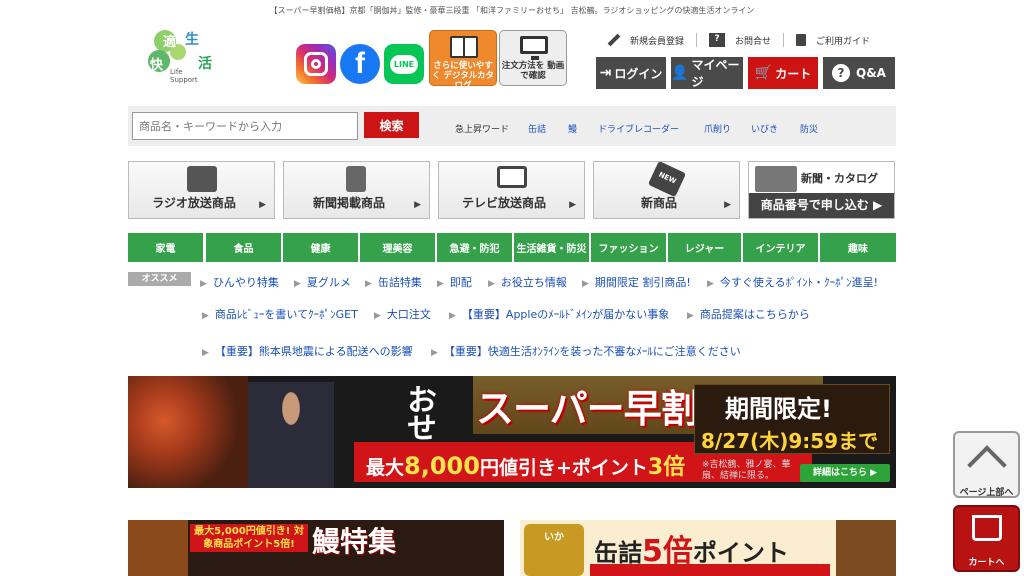  I want to click on genre-tab: 急避・防犯, so click(474, 247).